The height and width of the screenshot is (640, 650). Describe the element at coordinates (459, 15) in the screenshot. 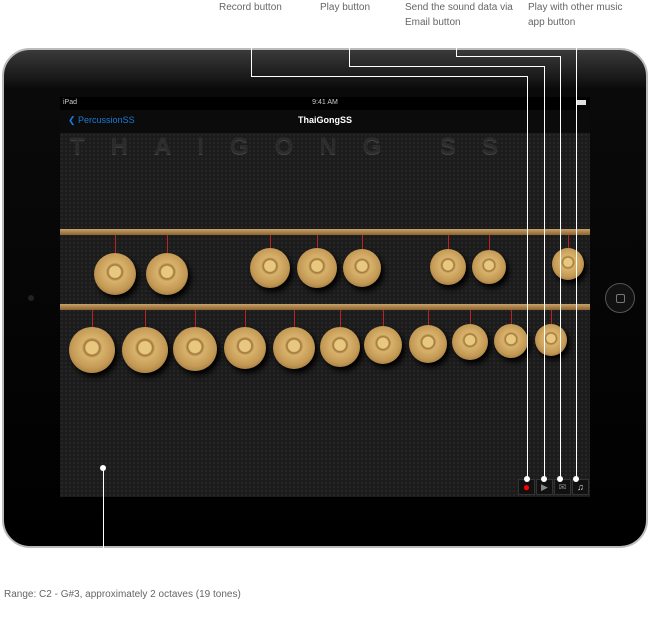

I see `email-annotation: Send the sound data via Email button` at that location.